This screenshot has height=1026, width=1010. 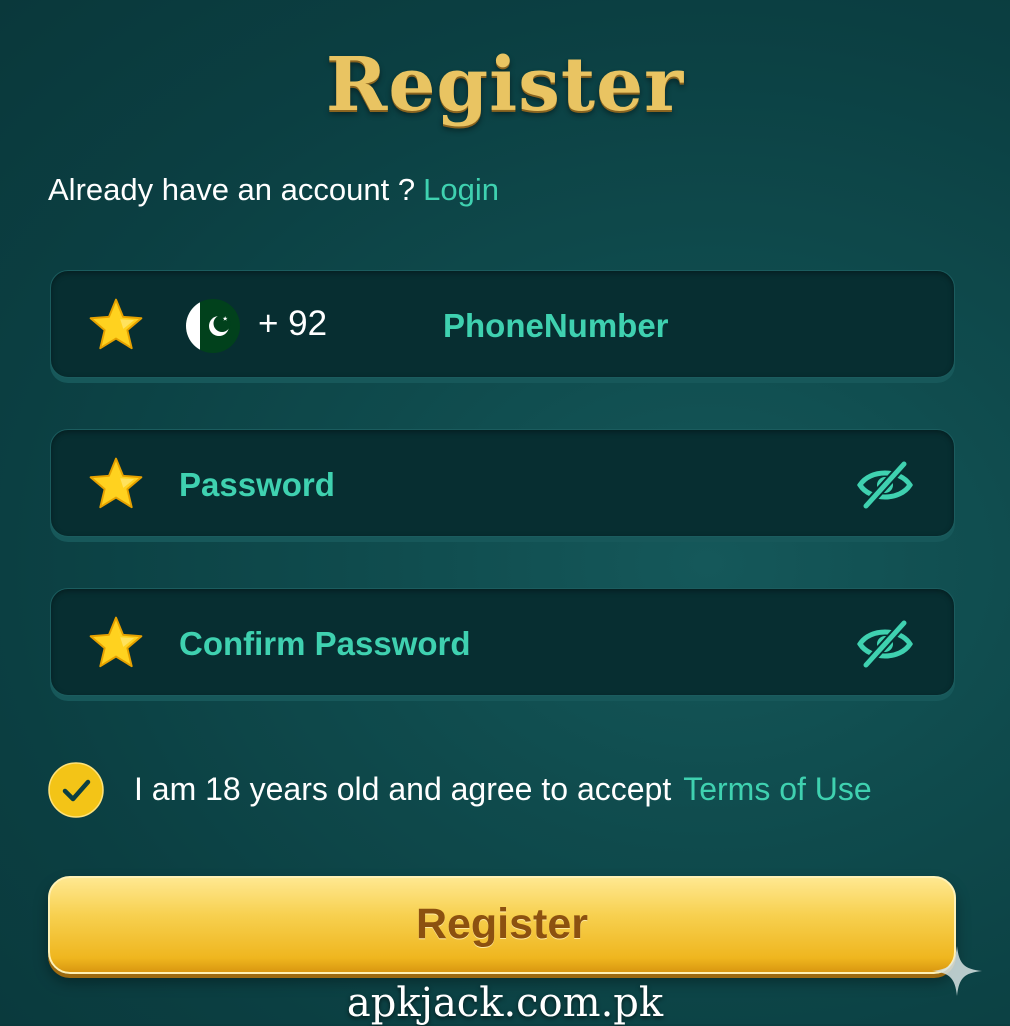 What do you see at coordinates (556, 325) in the screenshot?
I see `phone-number-placeholder: PhoneNumber` at bounding box center [556, 325].